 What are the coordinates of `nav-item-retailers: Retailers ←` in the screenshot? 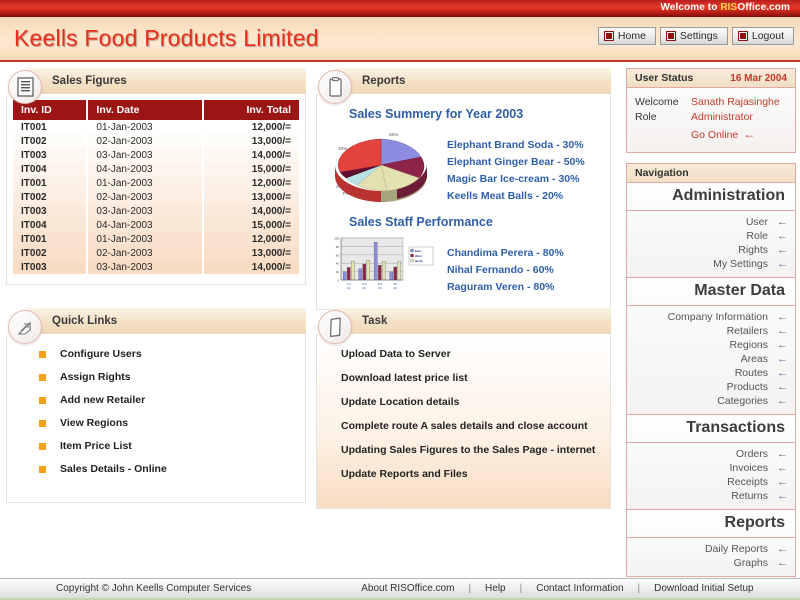 It's located at (711, 331).